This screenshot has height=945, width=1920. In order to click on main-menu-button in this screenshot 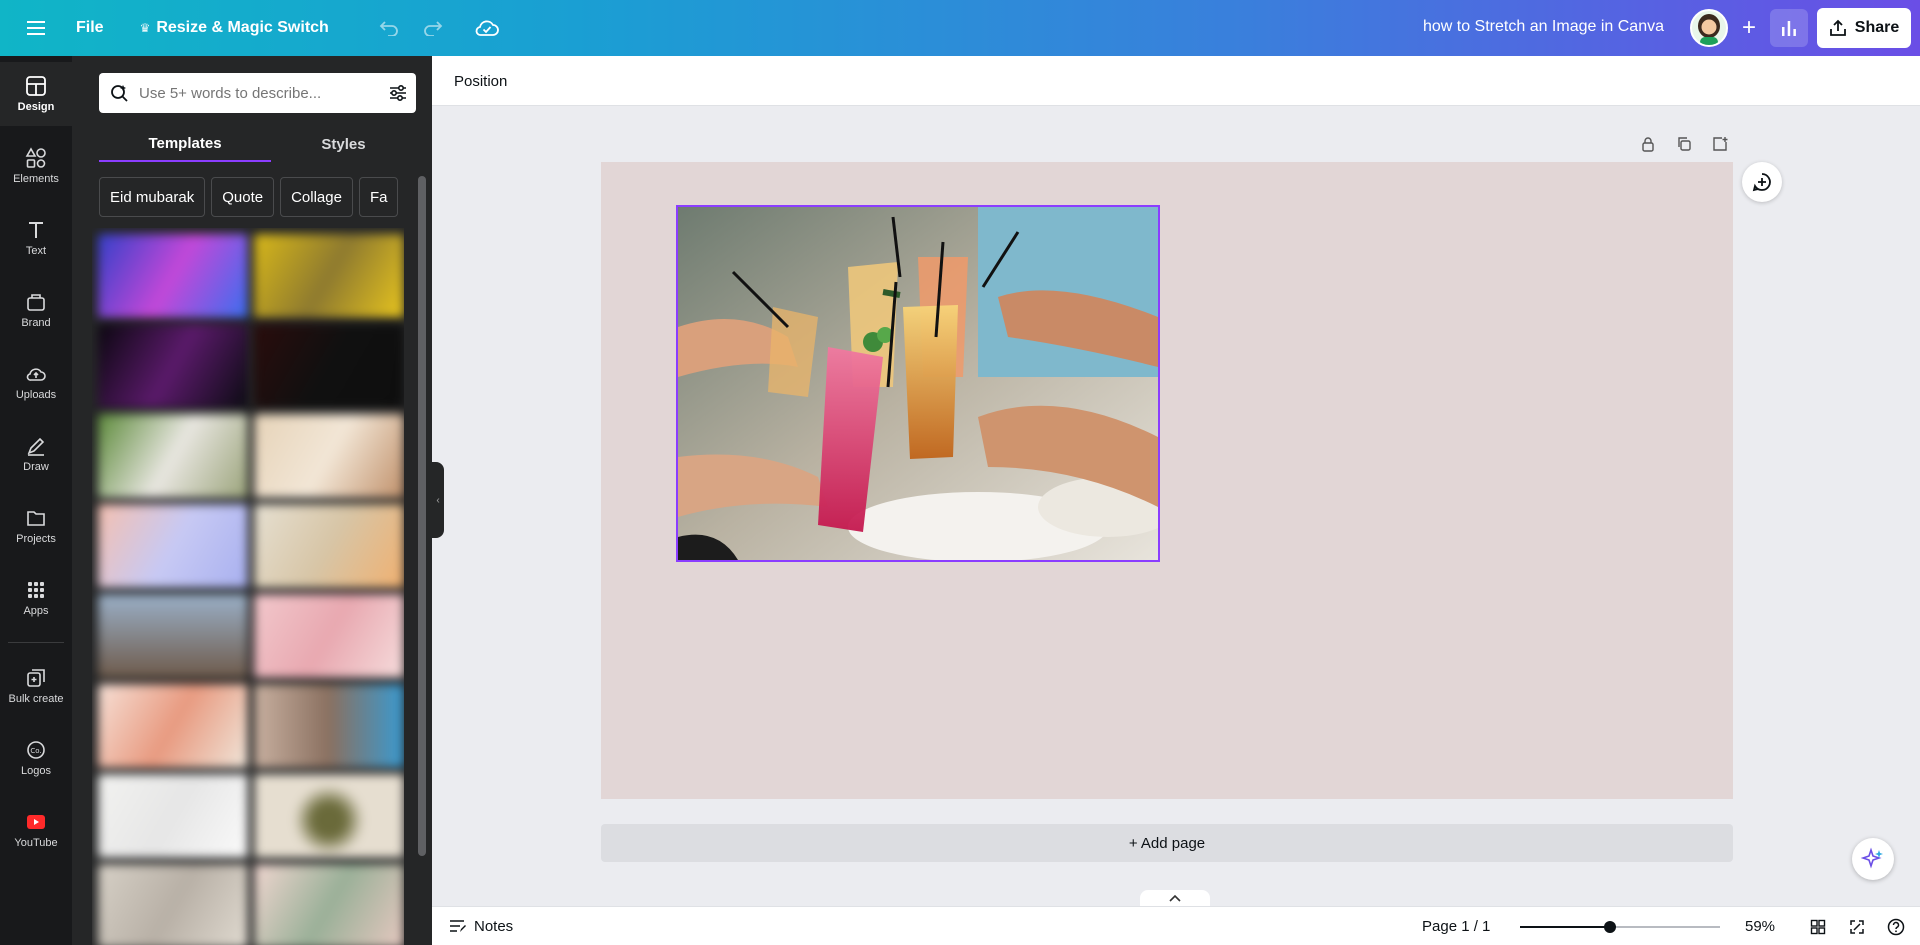, I will do `click(36, 28)`.